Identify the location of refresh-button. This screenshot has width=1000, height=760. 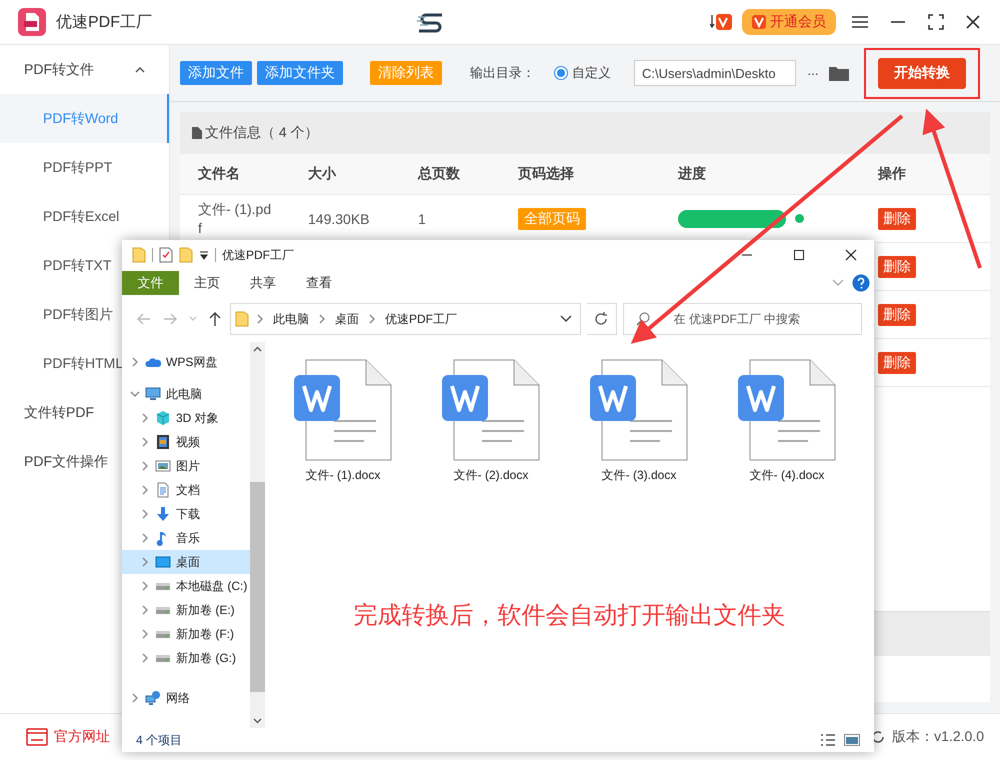
(602, 319).